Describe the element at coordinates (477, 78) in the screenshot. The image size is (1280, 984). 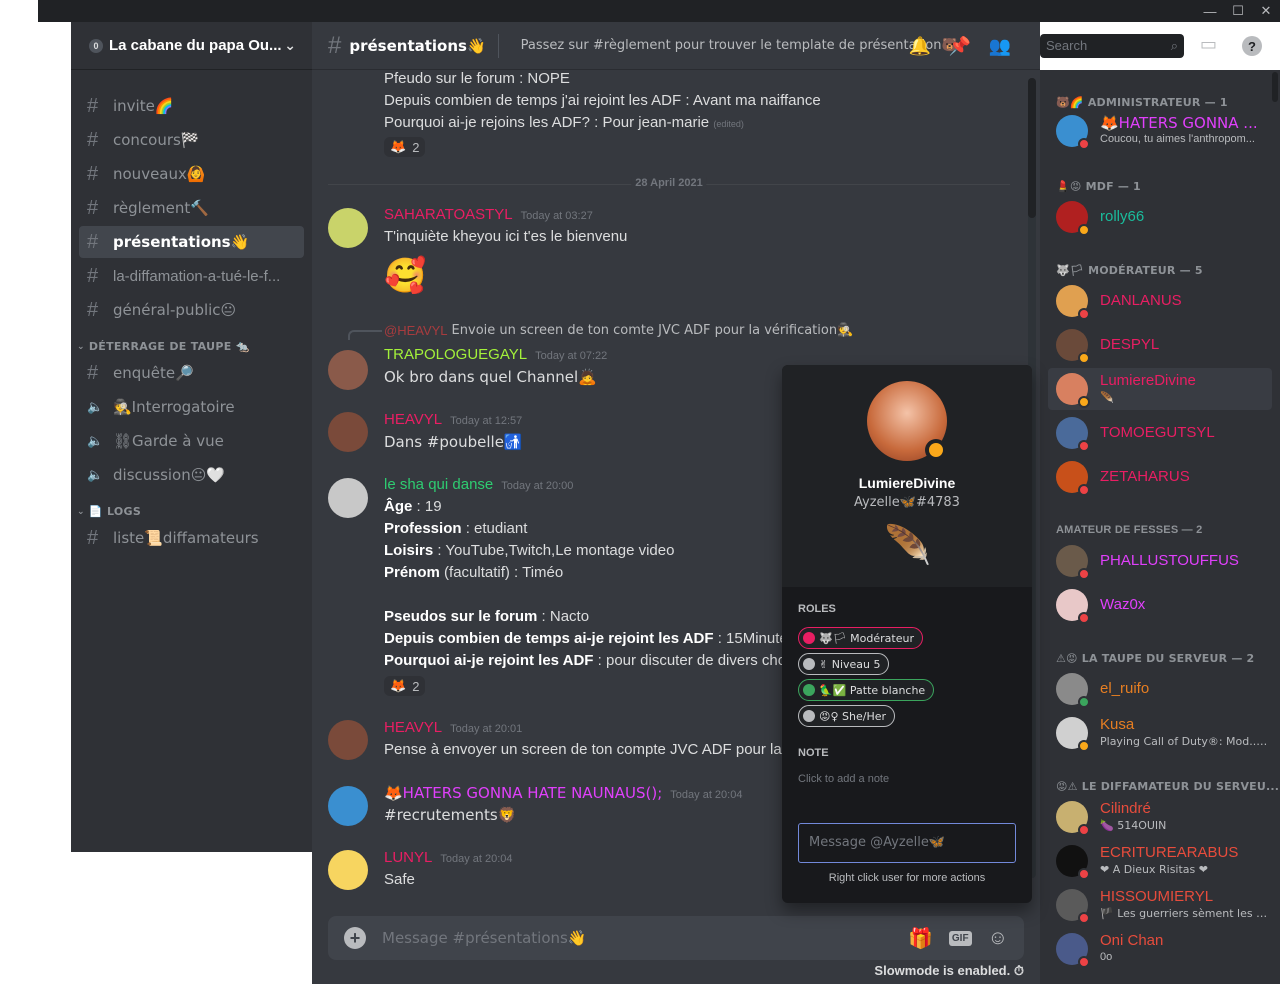
I see `message-line: Pfeudo sur le forum : NOPE` at that location.